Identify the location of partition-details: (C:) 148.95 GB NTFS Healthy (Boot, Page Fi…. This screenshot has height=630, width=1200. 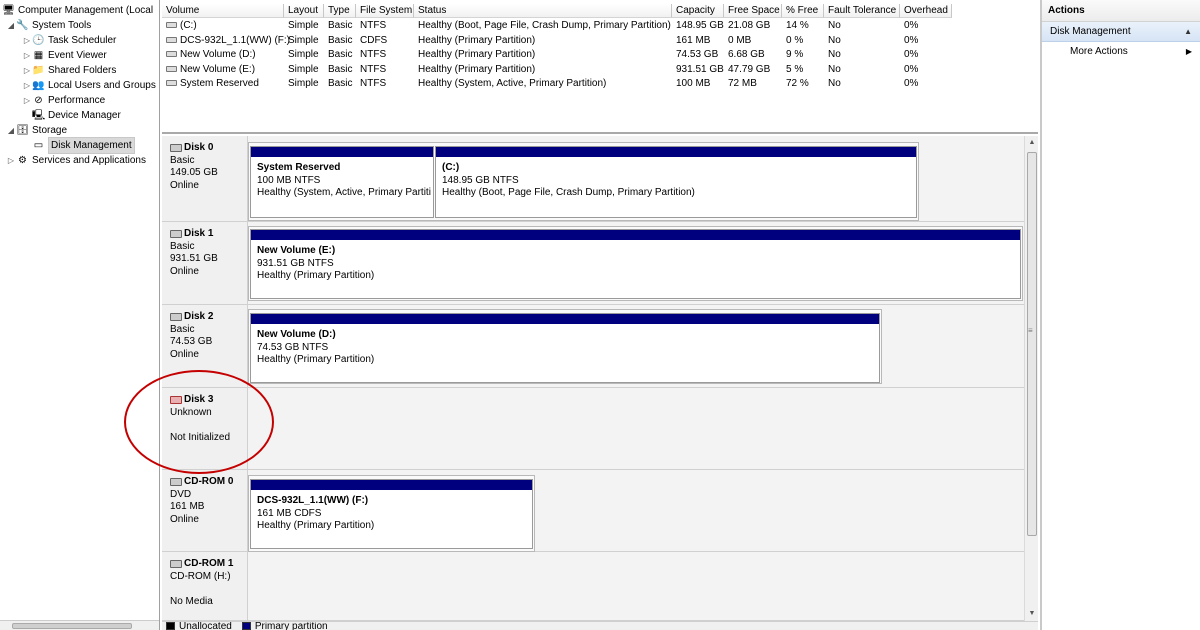
(676, 178).